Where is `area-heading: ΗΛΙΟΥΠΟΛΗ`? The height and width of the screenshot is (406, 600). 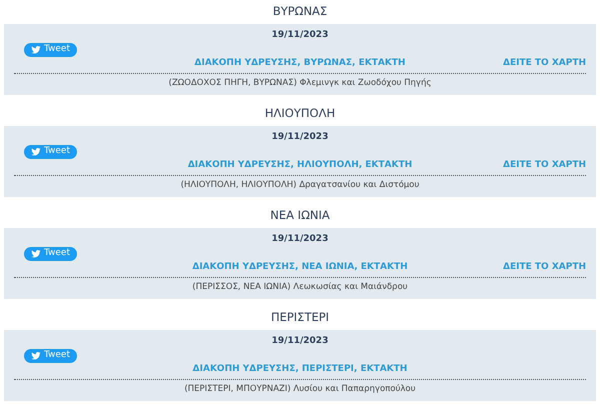
area-heading: ΗΛΙΟΥΠΟΛΗ is located at coordinates (300, 113).